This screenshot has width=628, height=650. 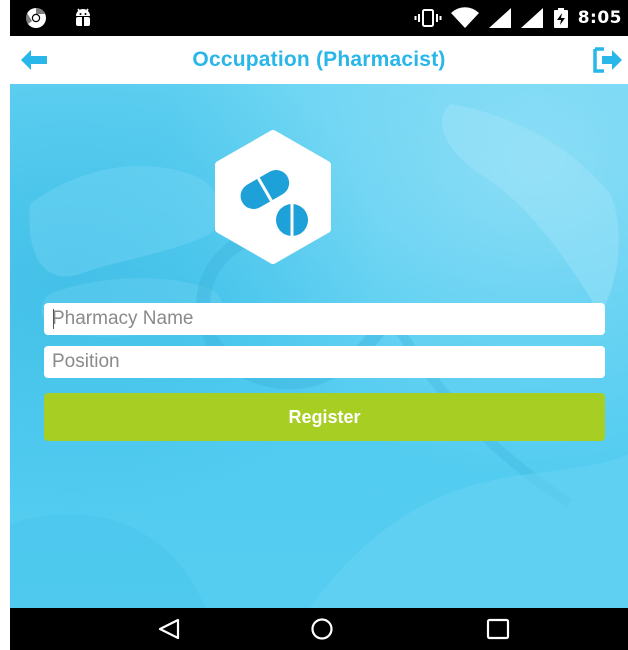 I want to click on app-header: Occupation (Pharmacist), so click(x=319, y=60).